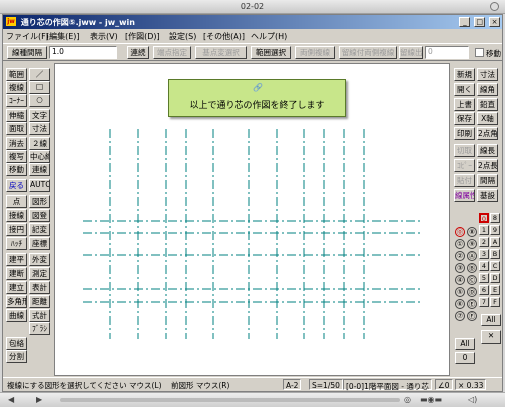  What do you see at coordinates (16, 229) in the screenshot?
I see `tool-11-0: 接円` at bounding box center [16, 229].